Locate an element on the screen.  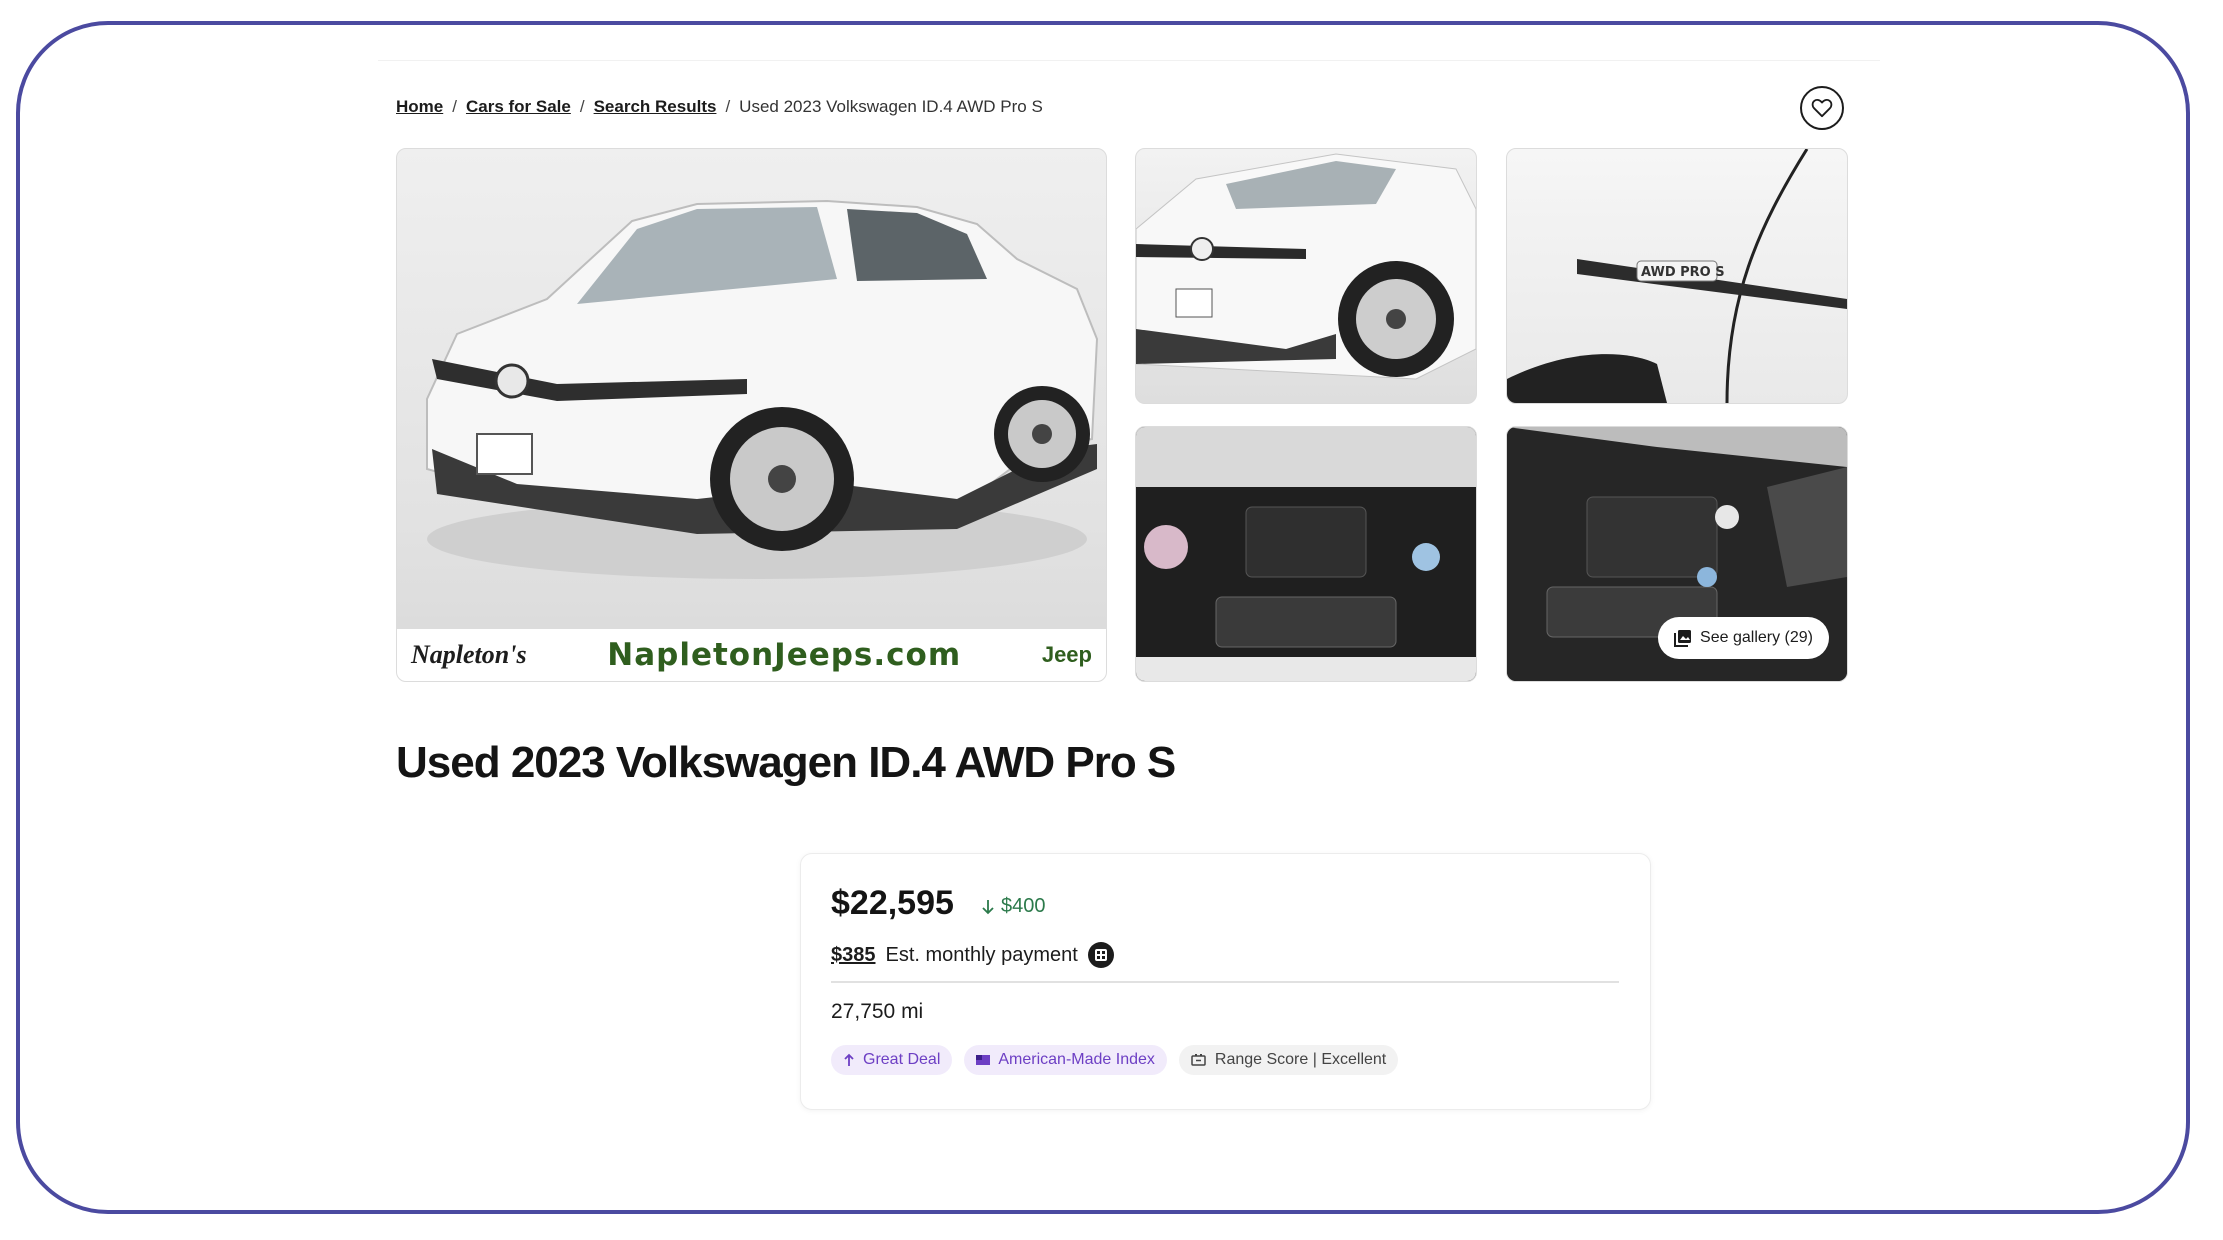
american-made-badge: American-Made Index is located at coordinates (1065, 1060).